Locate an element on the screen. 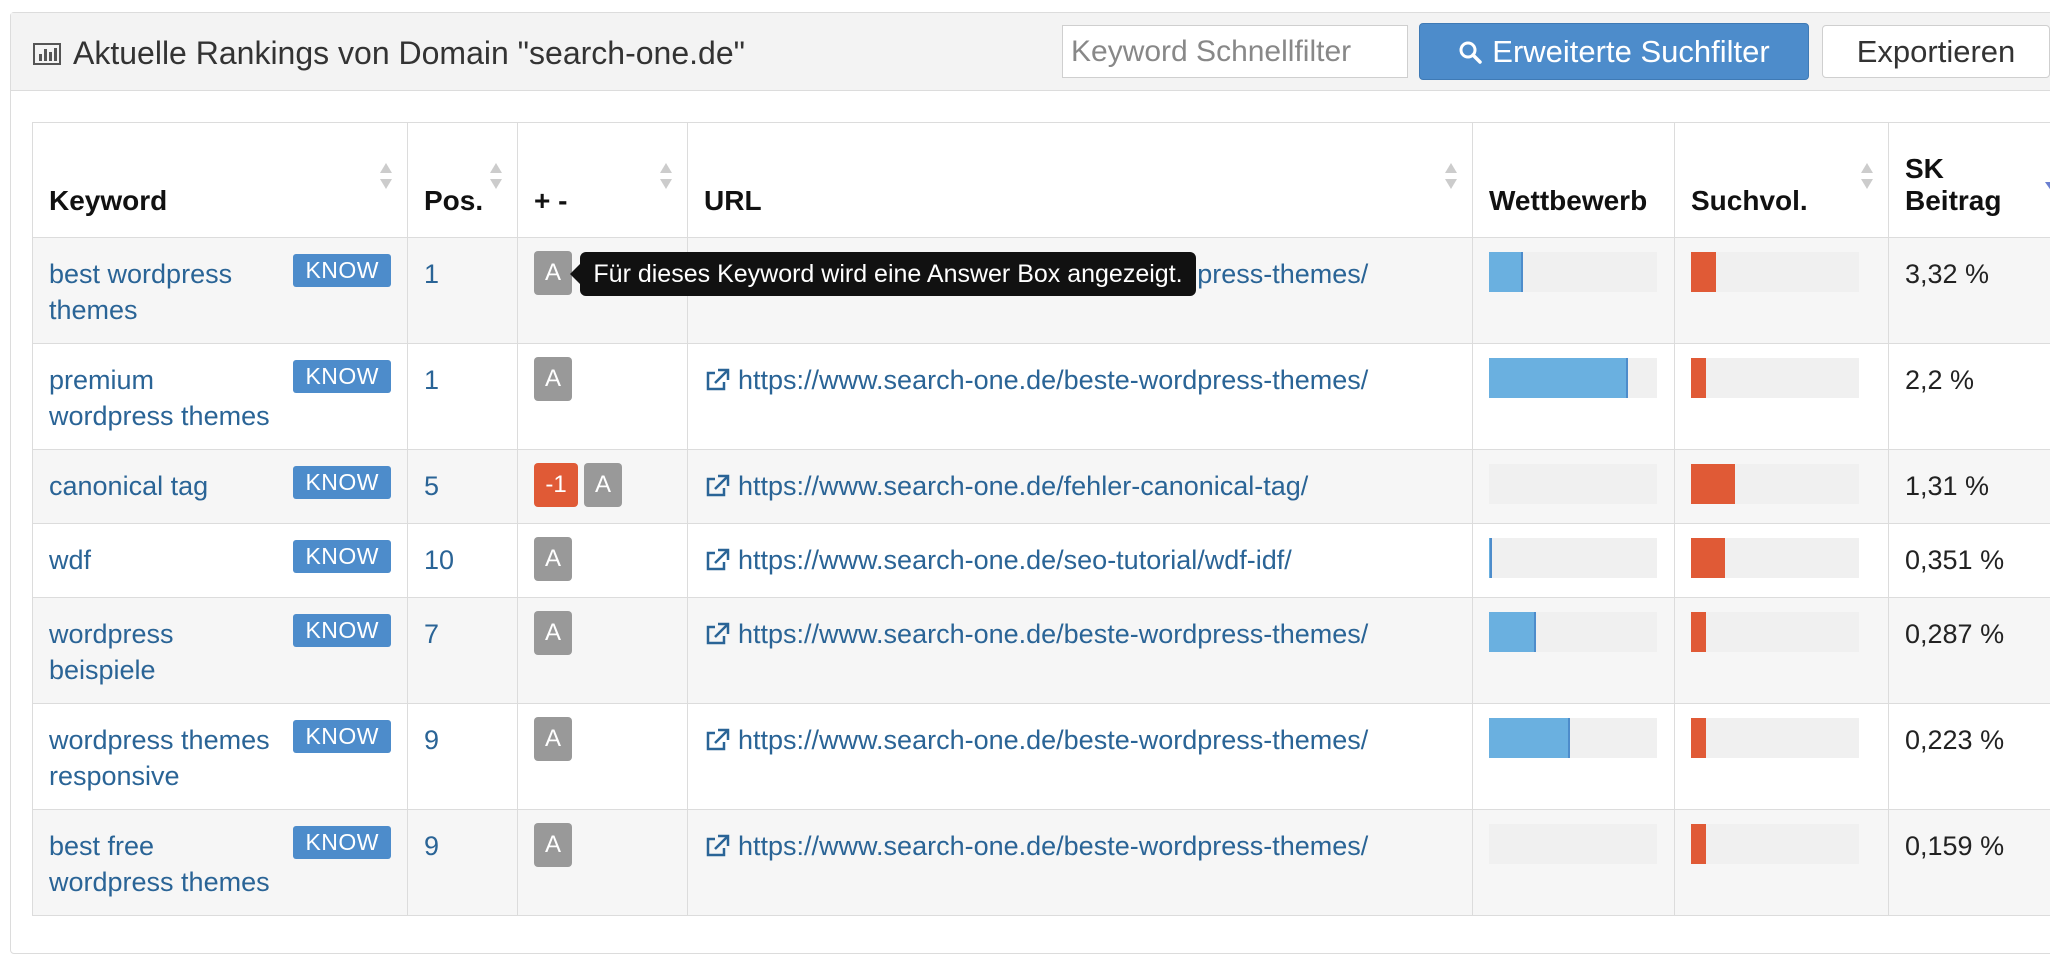 This screenshot has height=954, width=2050. keyword-quick-filter-input is located at coordinates (1235, 51).